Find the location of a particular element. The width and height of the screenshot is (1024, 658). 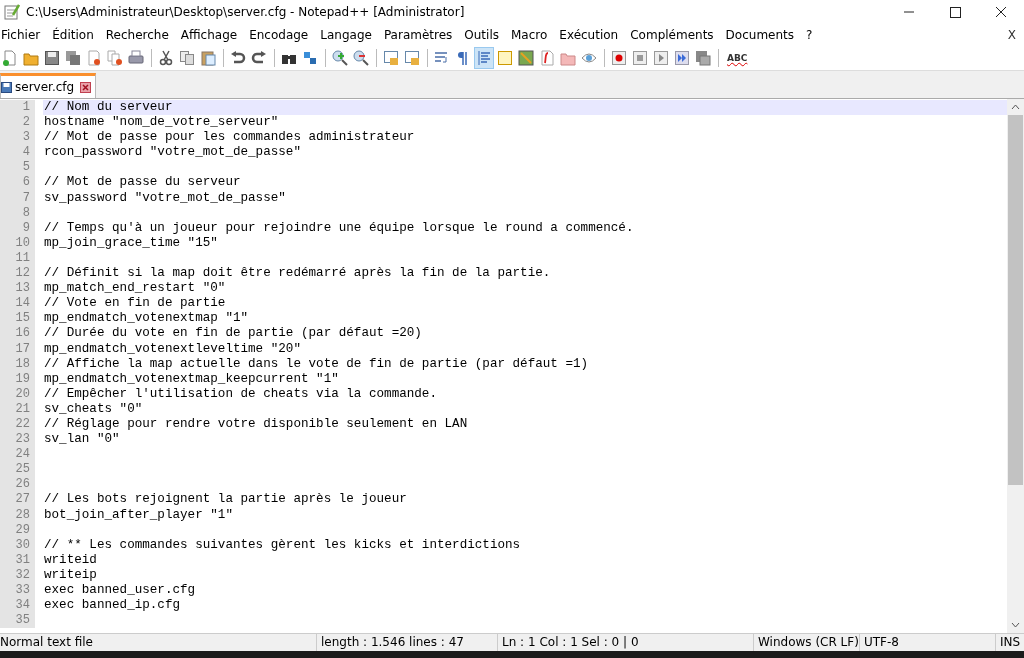

code-line: exec banned_user.cfg is located at coordinates (120, 590).